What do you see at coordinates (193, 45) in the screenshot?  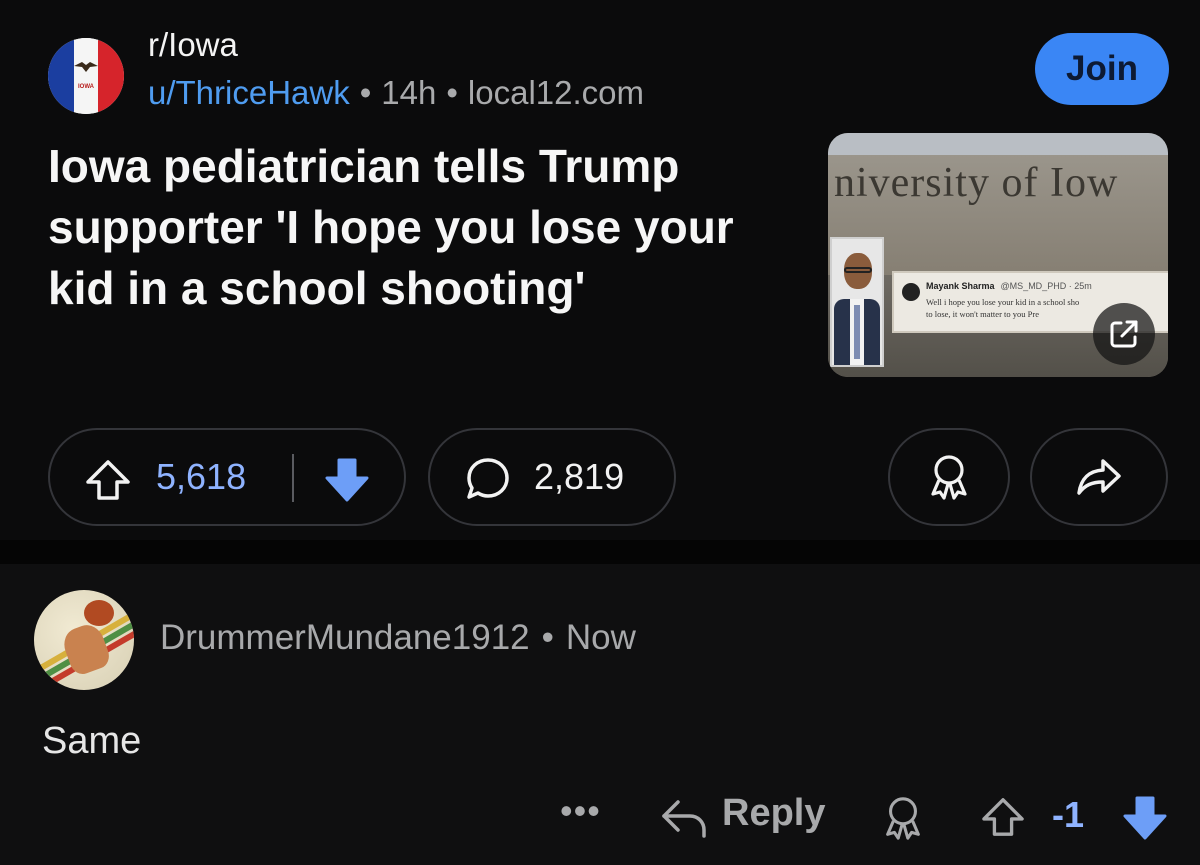 I see `subreddit-name: r/Iowa` at bounding box center [193, 45].